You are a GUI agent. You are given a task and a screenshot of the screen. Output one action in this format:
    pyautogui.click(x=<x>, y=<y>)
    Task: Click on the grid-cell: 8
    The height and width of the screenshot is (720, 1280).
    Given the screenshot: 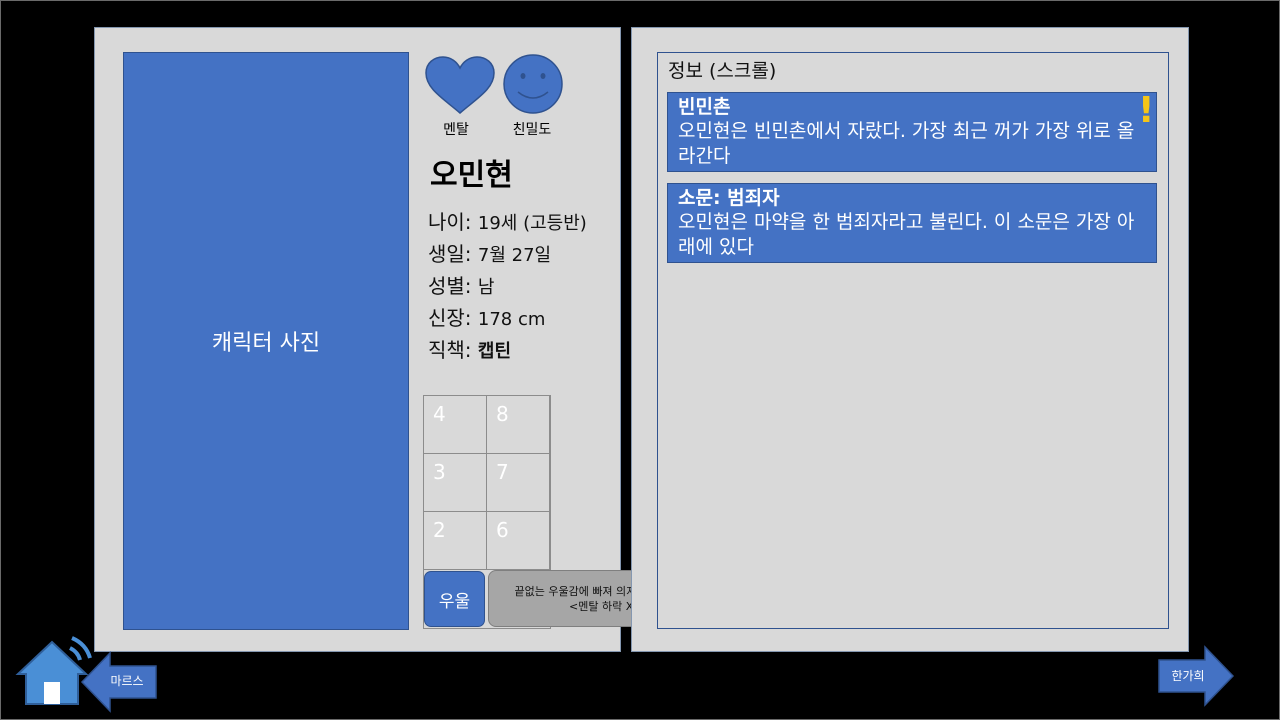 What is the action you would take?
    pyautogui.click(x=518, y=425)
    